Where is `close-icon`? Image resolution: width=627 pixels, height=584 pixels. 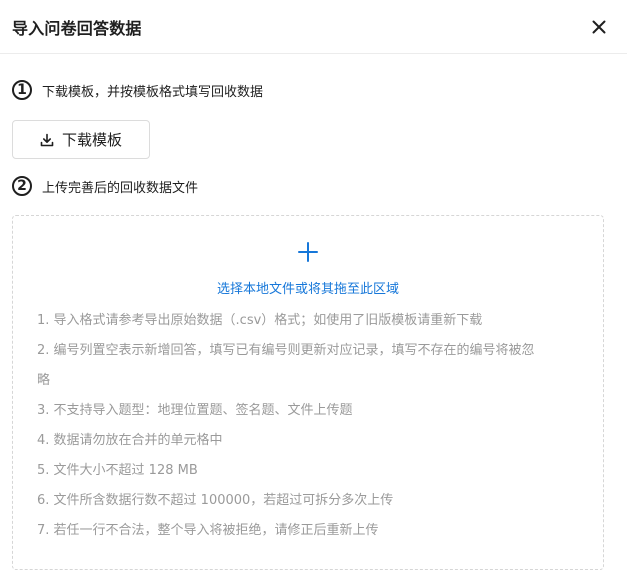
close-icon is located at coordinates (599, 27).